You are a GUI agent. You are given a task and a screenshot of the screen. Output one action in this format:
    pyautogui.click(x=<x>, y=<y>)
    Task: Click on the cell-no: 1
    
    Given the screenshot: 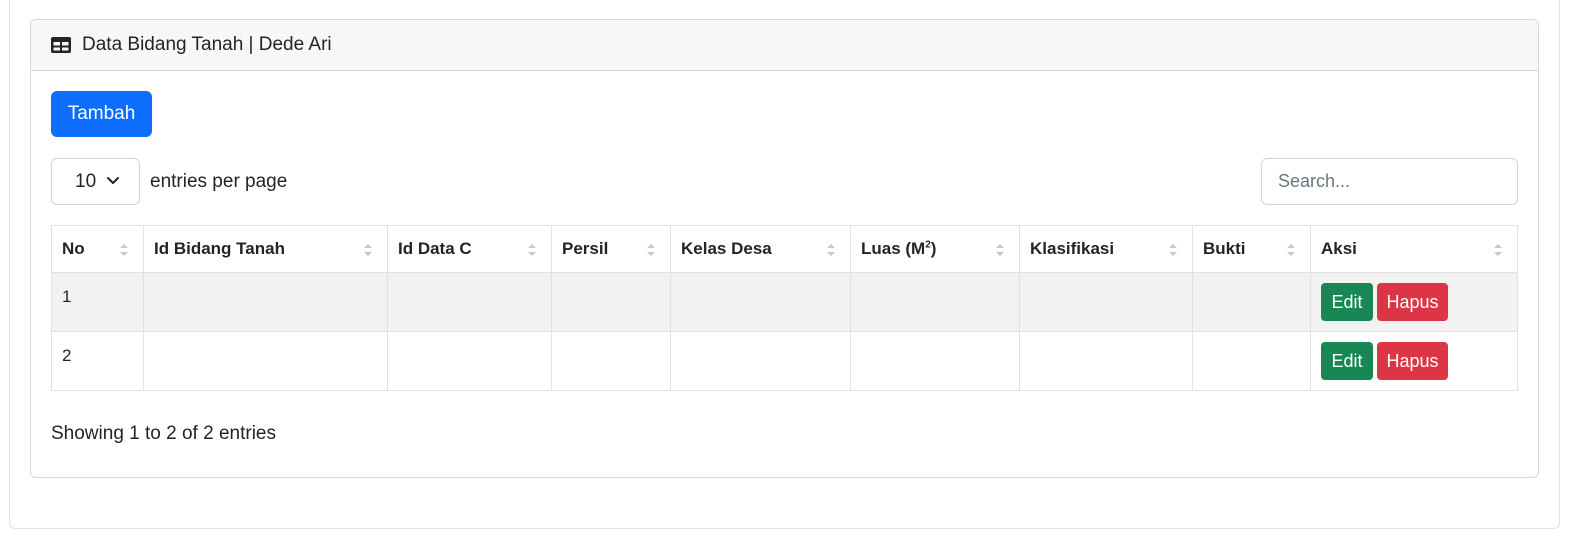 What is the action you would take?
    pyautogui.click(x=97, y=302)
    